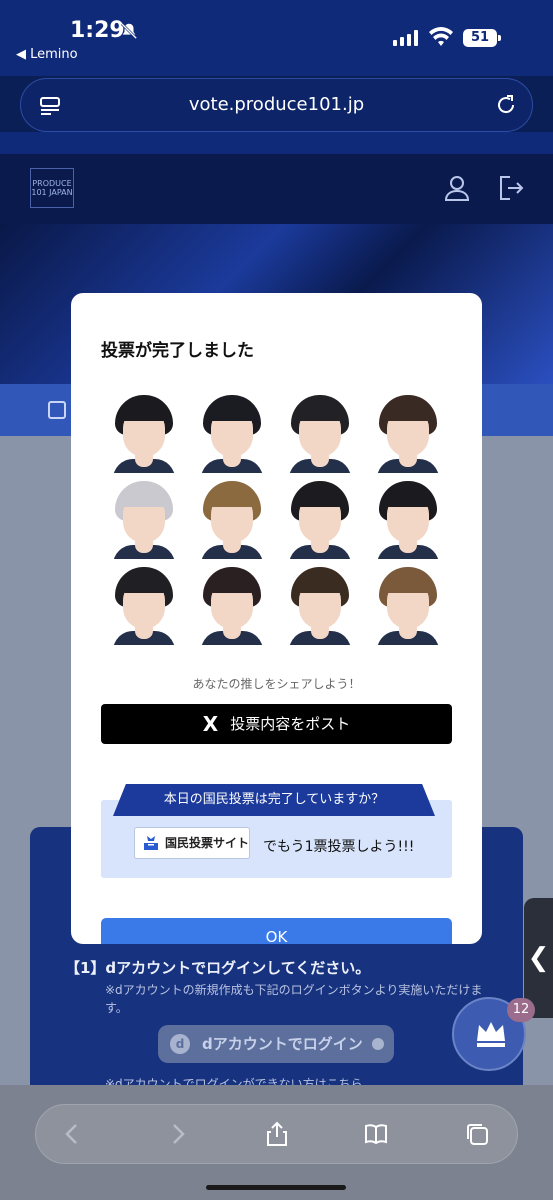 This screenshot has width=553, height=1200. I want to click on ok-button: OK, so click(276, 931).